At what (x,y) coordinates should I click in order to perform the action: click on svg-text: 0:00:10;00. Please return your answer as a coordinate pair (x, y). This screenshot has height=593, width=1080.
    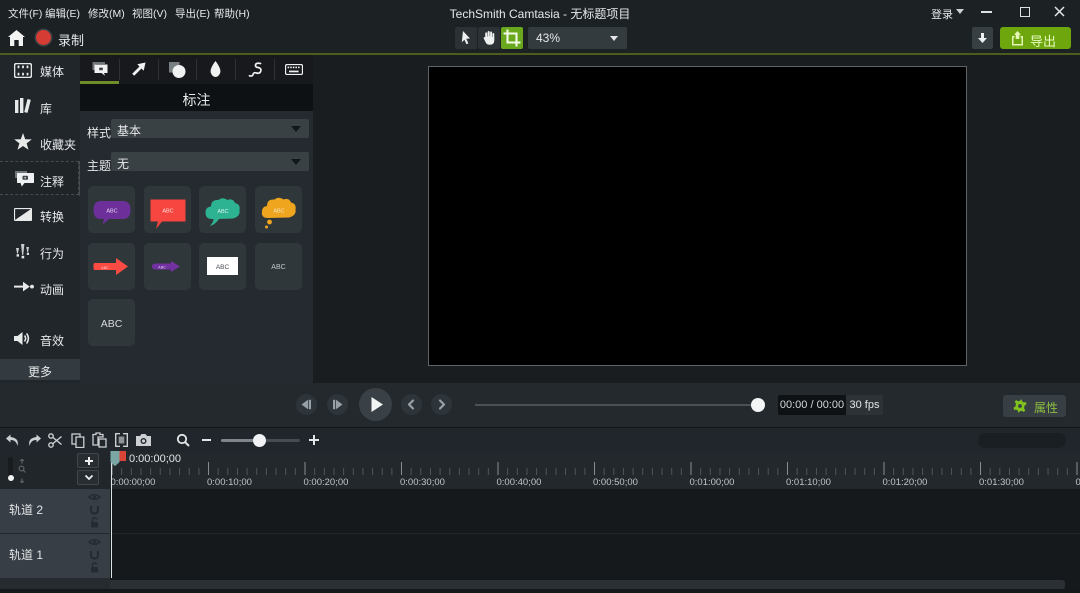
    Looking at the image, I should click on (229, 482).